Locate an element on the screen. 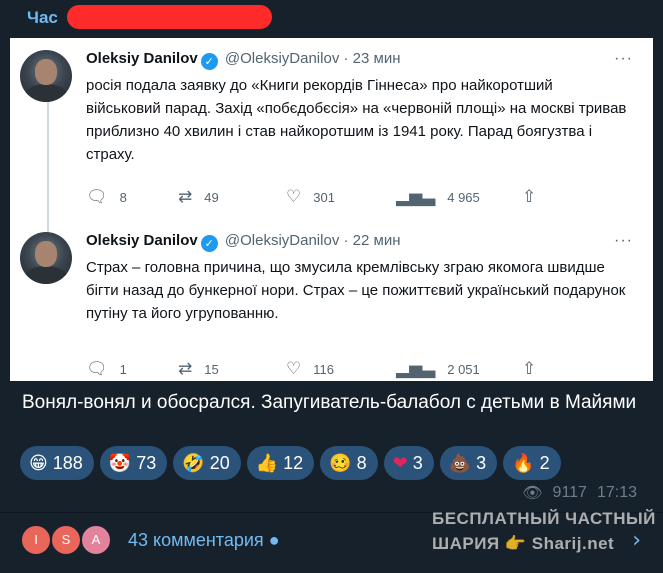 This screenshot has width=663, height=573. fire-emoji-icon: 🔥 is located at coordinates (523, 463).